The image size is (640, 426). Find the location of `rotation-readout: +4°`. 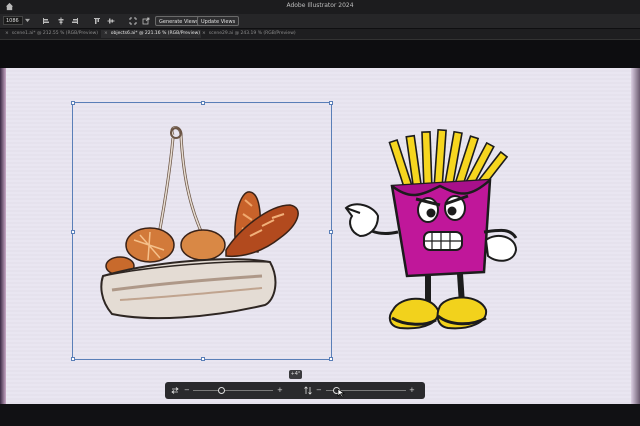

rotation-readout: +4° is located at coordinates (295, 374).